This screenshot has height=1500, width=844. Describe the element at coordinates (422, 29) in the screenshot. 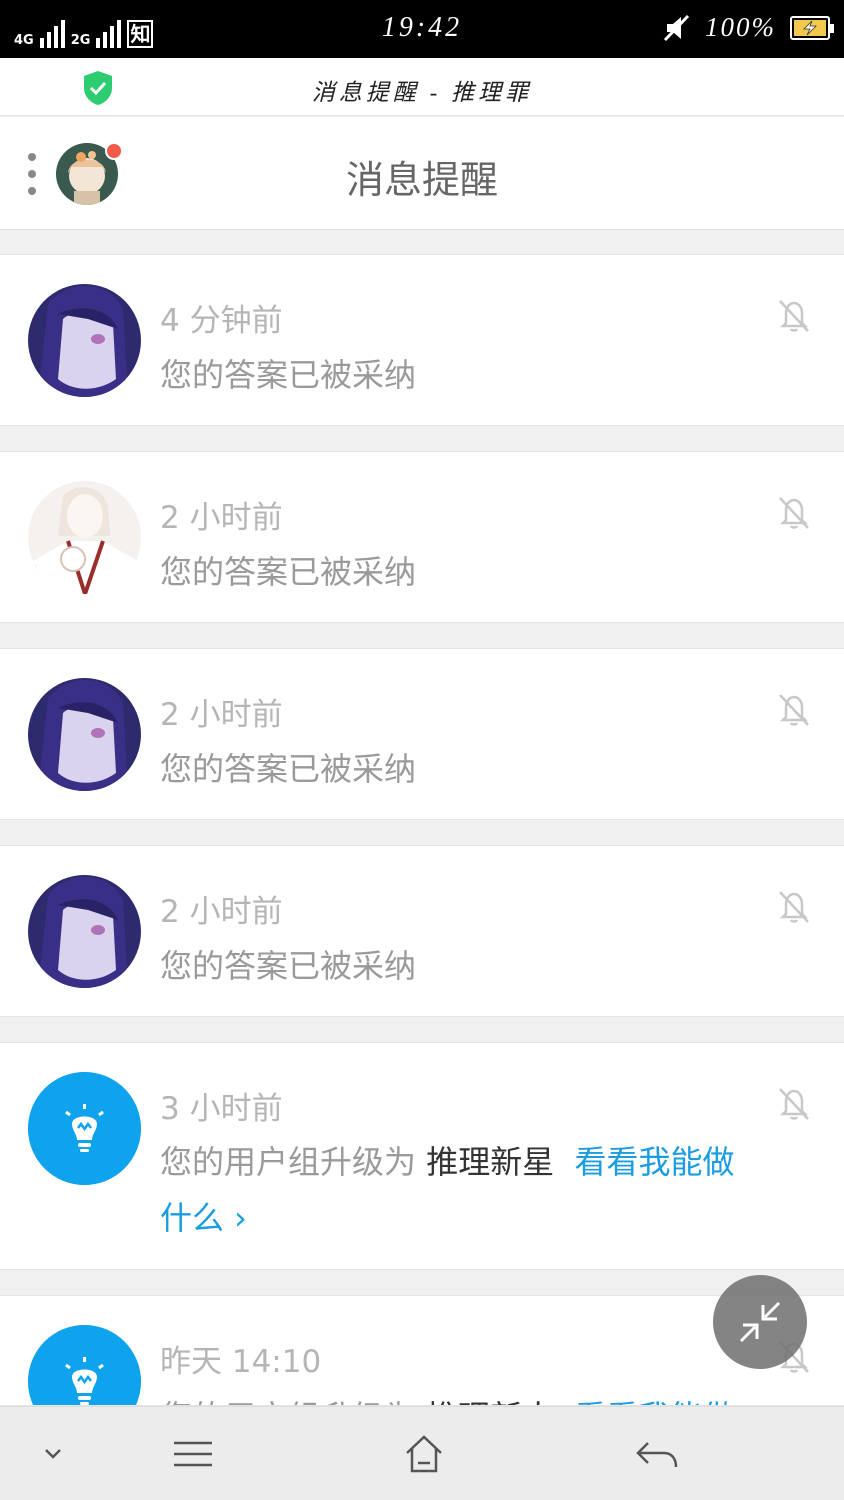

I see `status-bar: 4G 2G 知 19:42 100%` at that location.